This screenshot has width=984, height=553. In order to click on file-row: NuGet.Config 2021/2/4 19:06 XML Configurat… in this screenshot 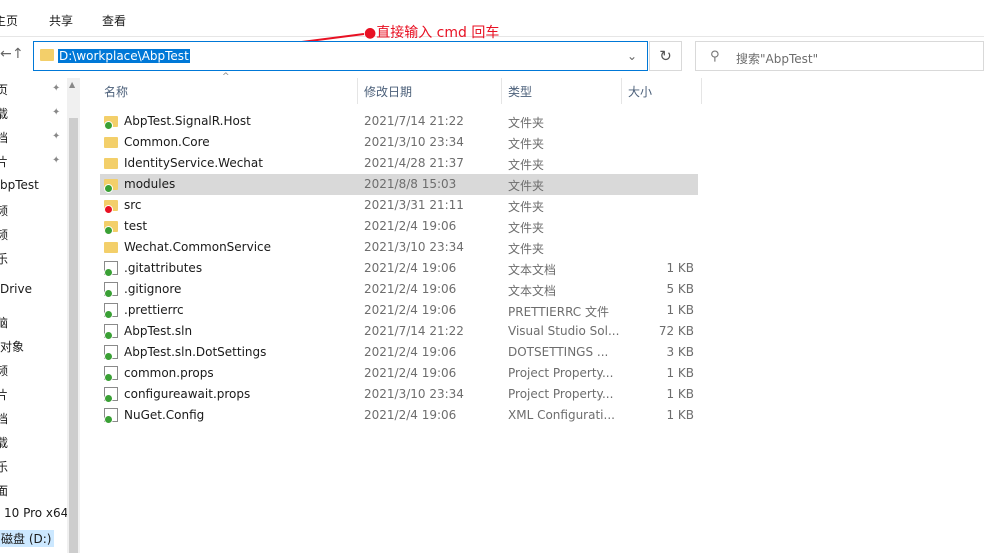, I will do `click(399, 415)`.